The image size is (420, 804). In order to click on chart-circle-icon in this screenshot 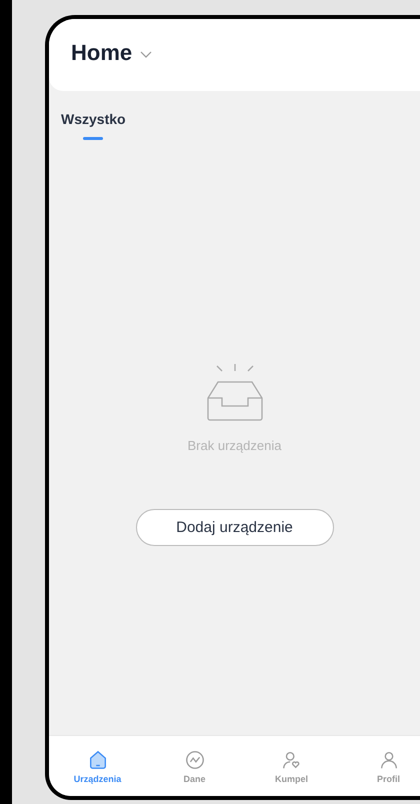, I will do `click(195, 759)`.